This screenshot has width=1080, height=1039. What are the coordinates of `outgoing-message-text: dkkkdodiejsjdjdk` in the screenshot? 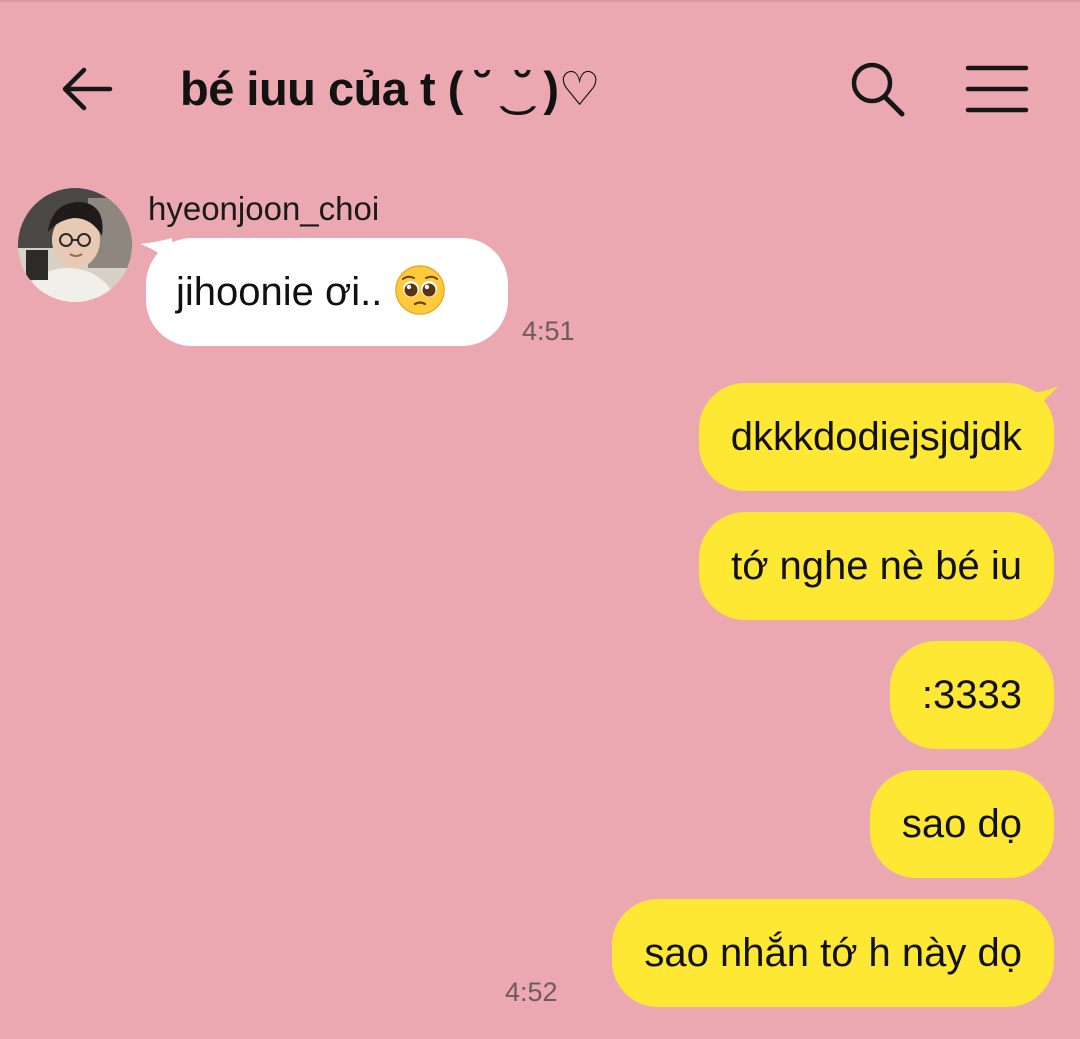 It's located at (876, 437).